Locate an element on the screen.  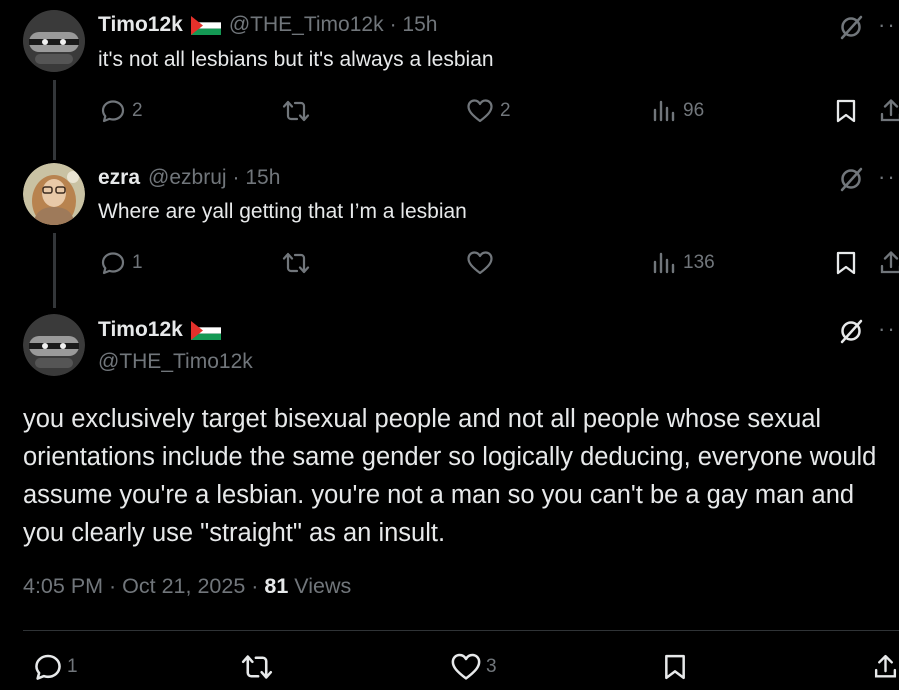
tweet-metadata: 4:05 PM · Oct 21, 2025 · 81 Views is located at coordinates (187, 586).